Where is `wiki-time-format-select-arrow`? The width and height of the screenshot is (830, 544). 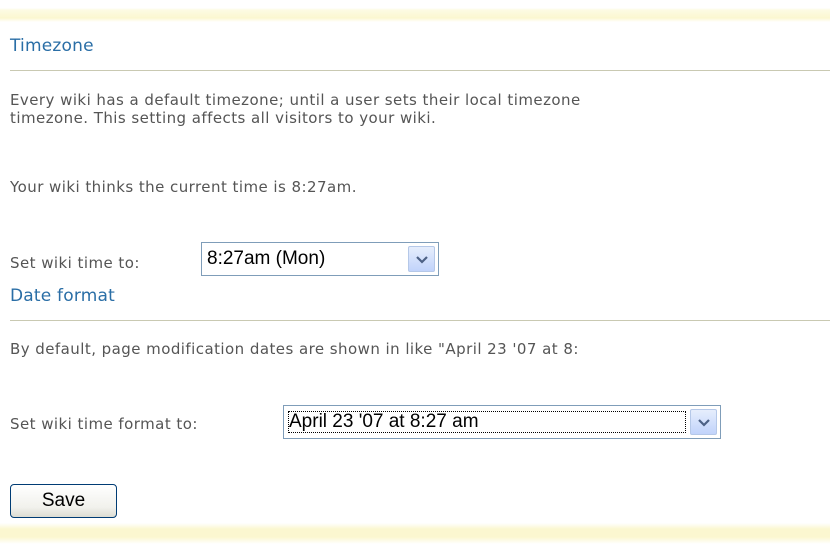 wiki-time-format-select-arrow is located at coordinates (703, 422).